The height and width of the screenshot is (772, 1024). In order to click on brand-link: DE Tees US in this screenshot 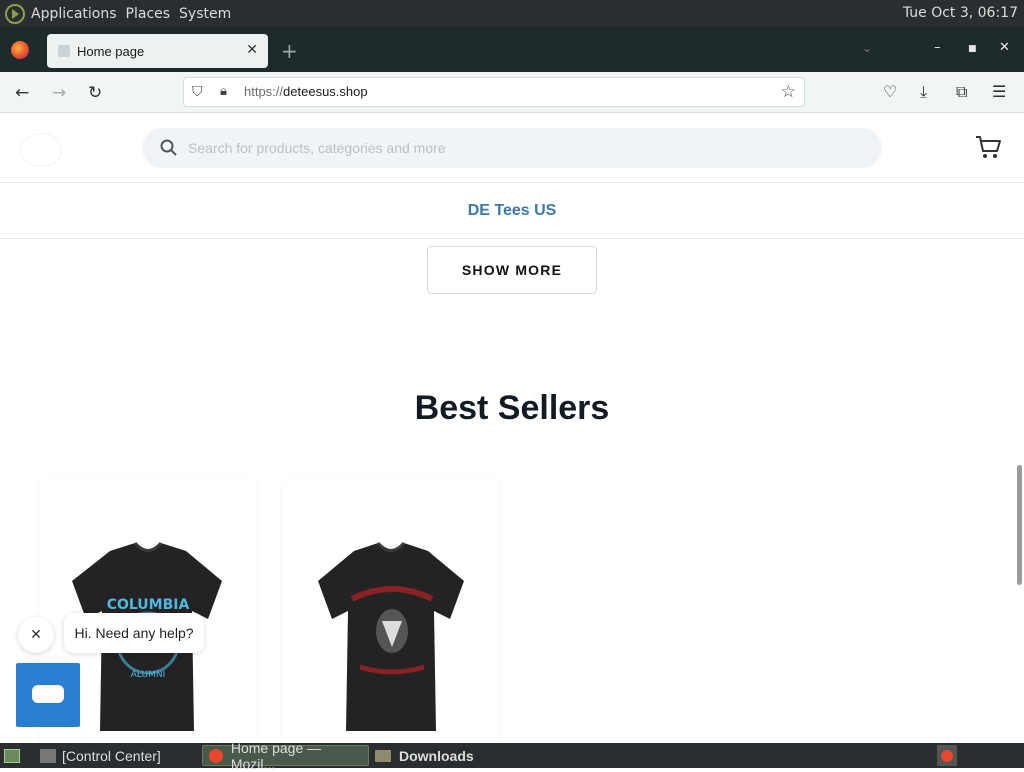, I will do `click(512, 211)`.